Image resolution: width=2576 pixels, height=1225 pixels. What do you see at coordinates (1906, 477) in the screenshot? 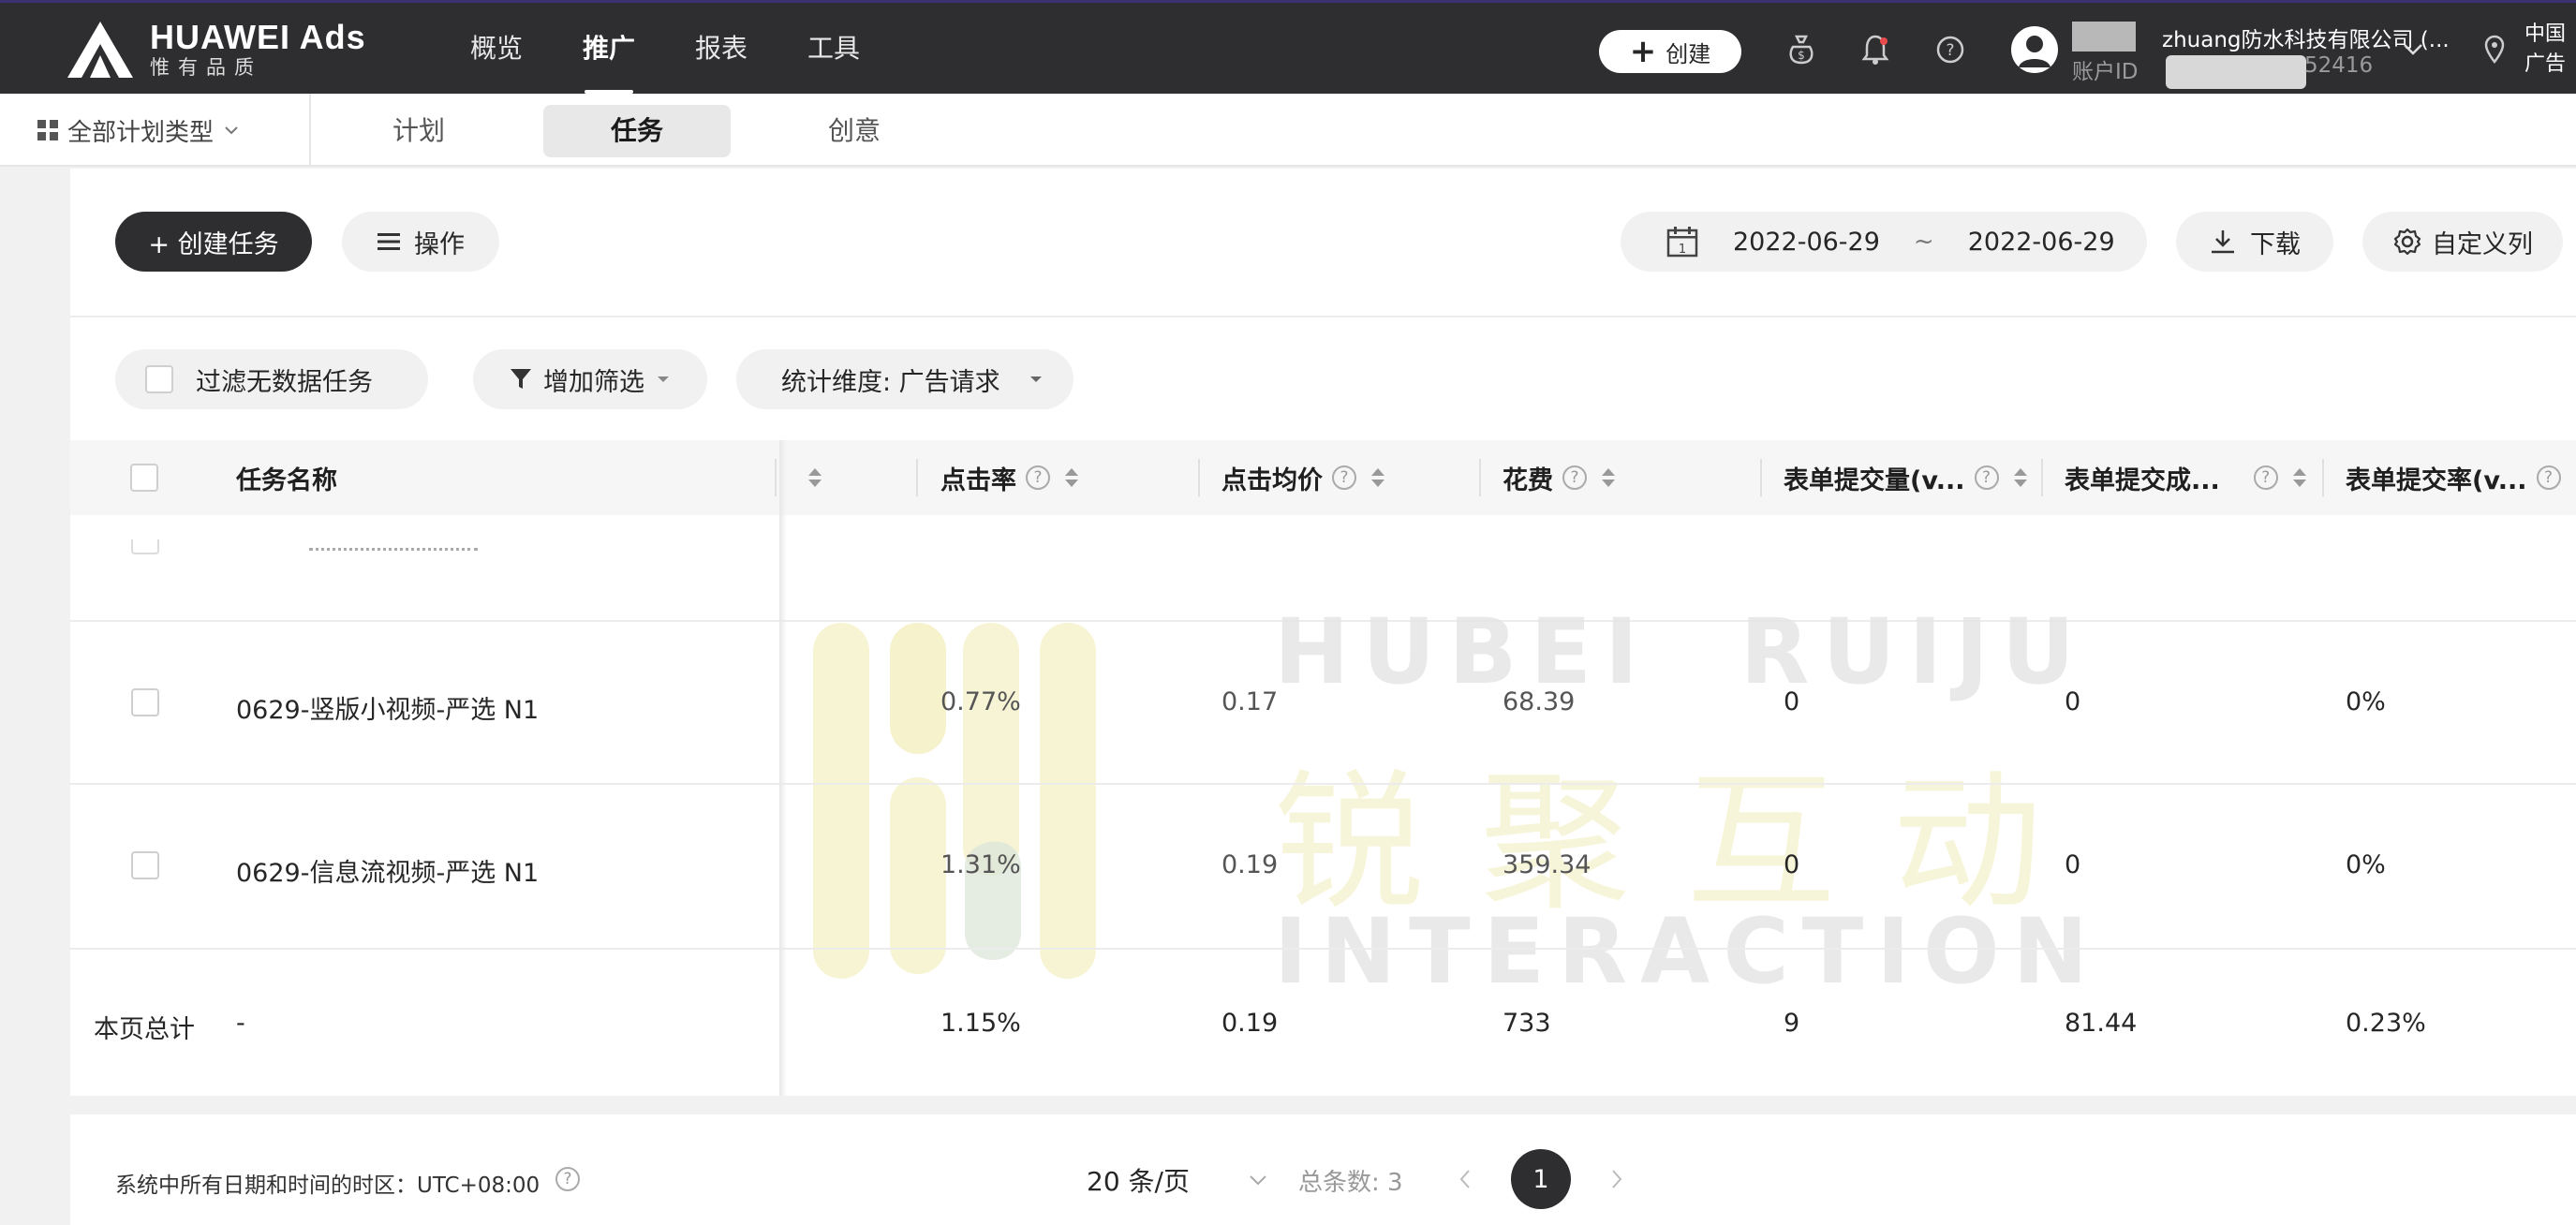
I see `col-form-submits: 表单提交量(v... ?` at bounding box center [1906, 477].